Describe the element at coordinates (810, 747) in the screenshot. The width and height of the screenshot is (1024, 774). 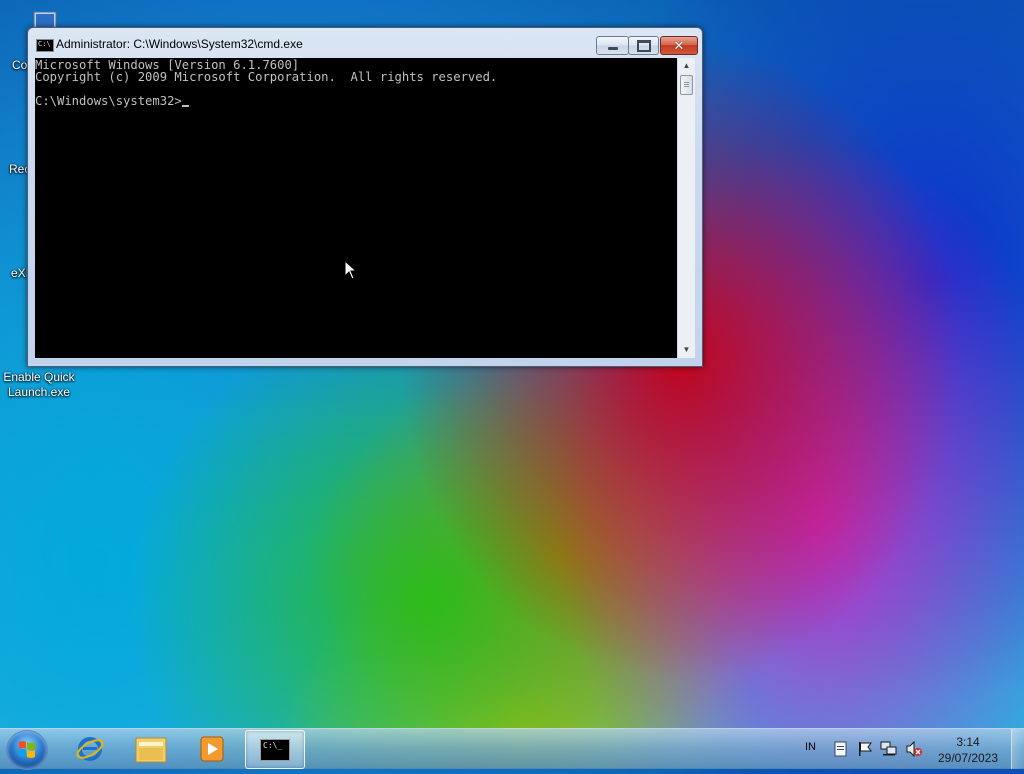
I see `language-indicator: IN` at that location.